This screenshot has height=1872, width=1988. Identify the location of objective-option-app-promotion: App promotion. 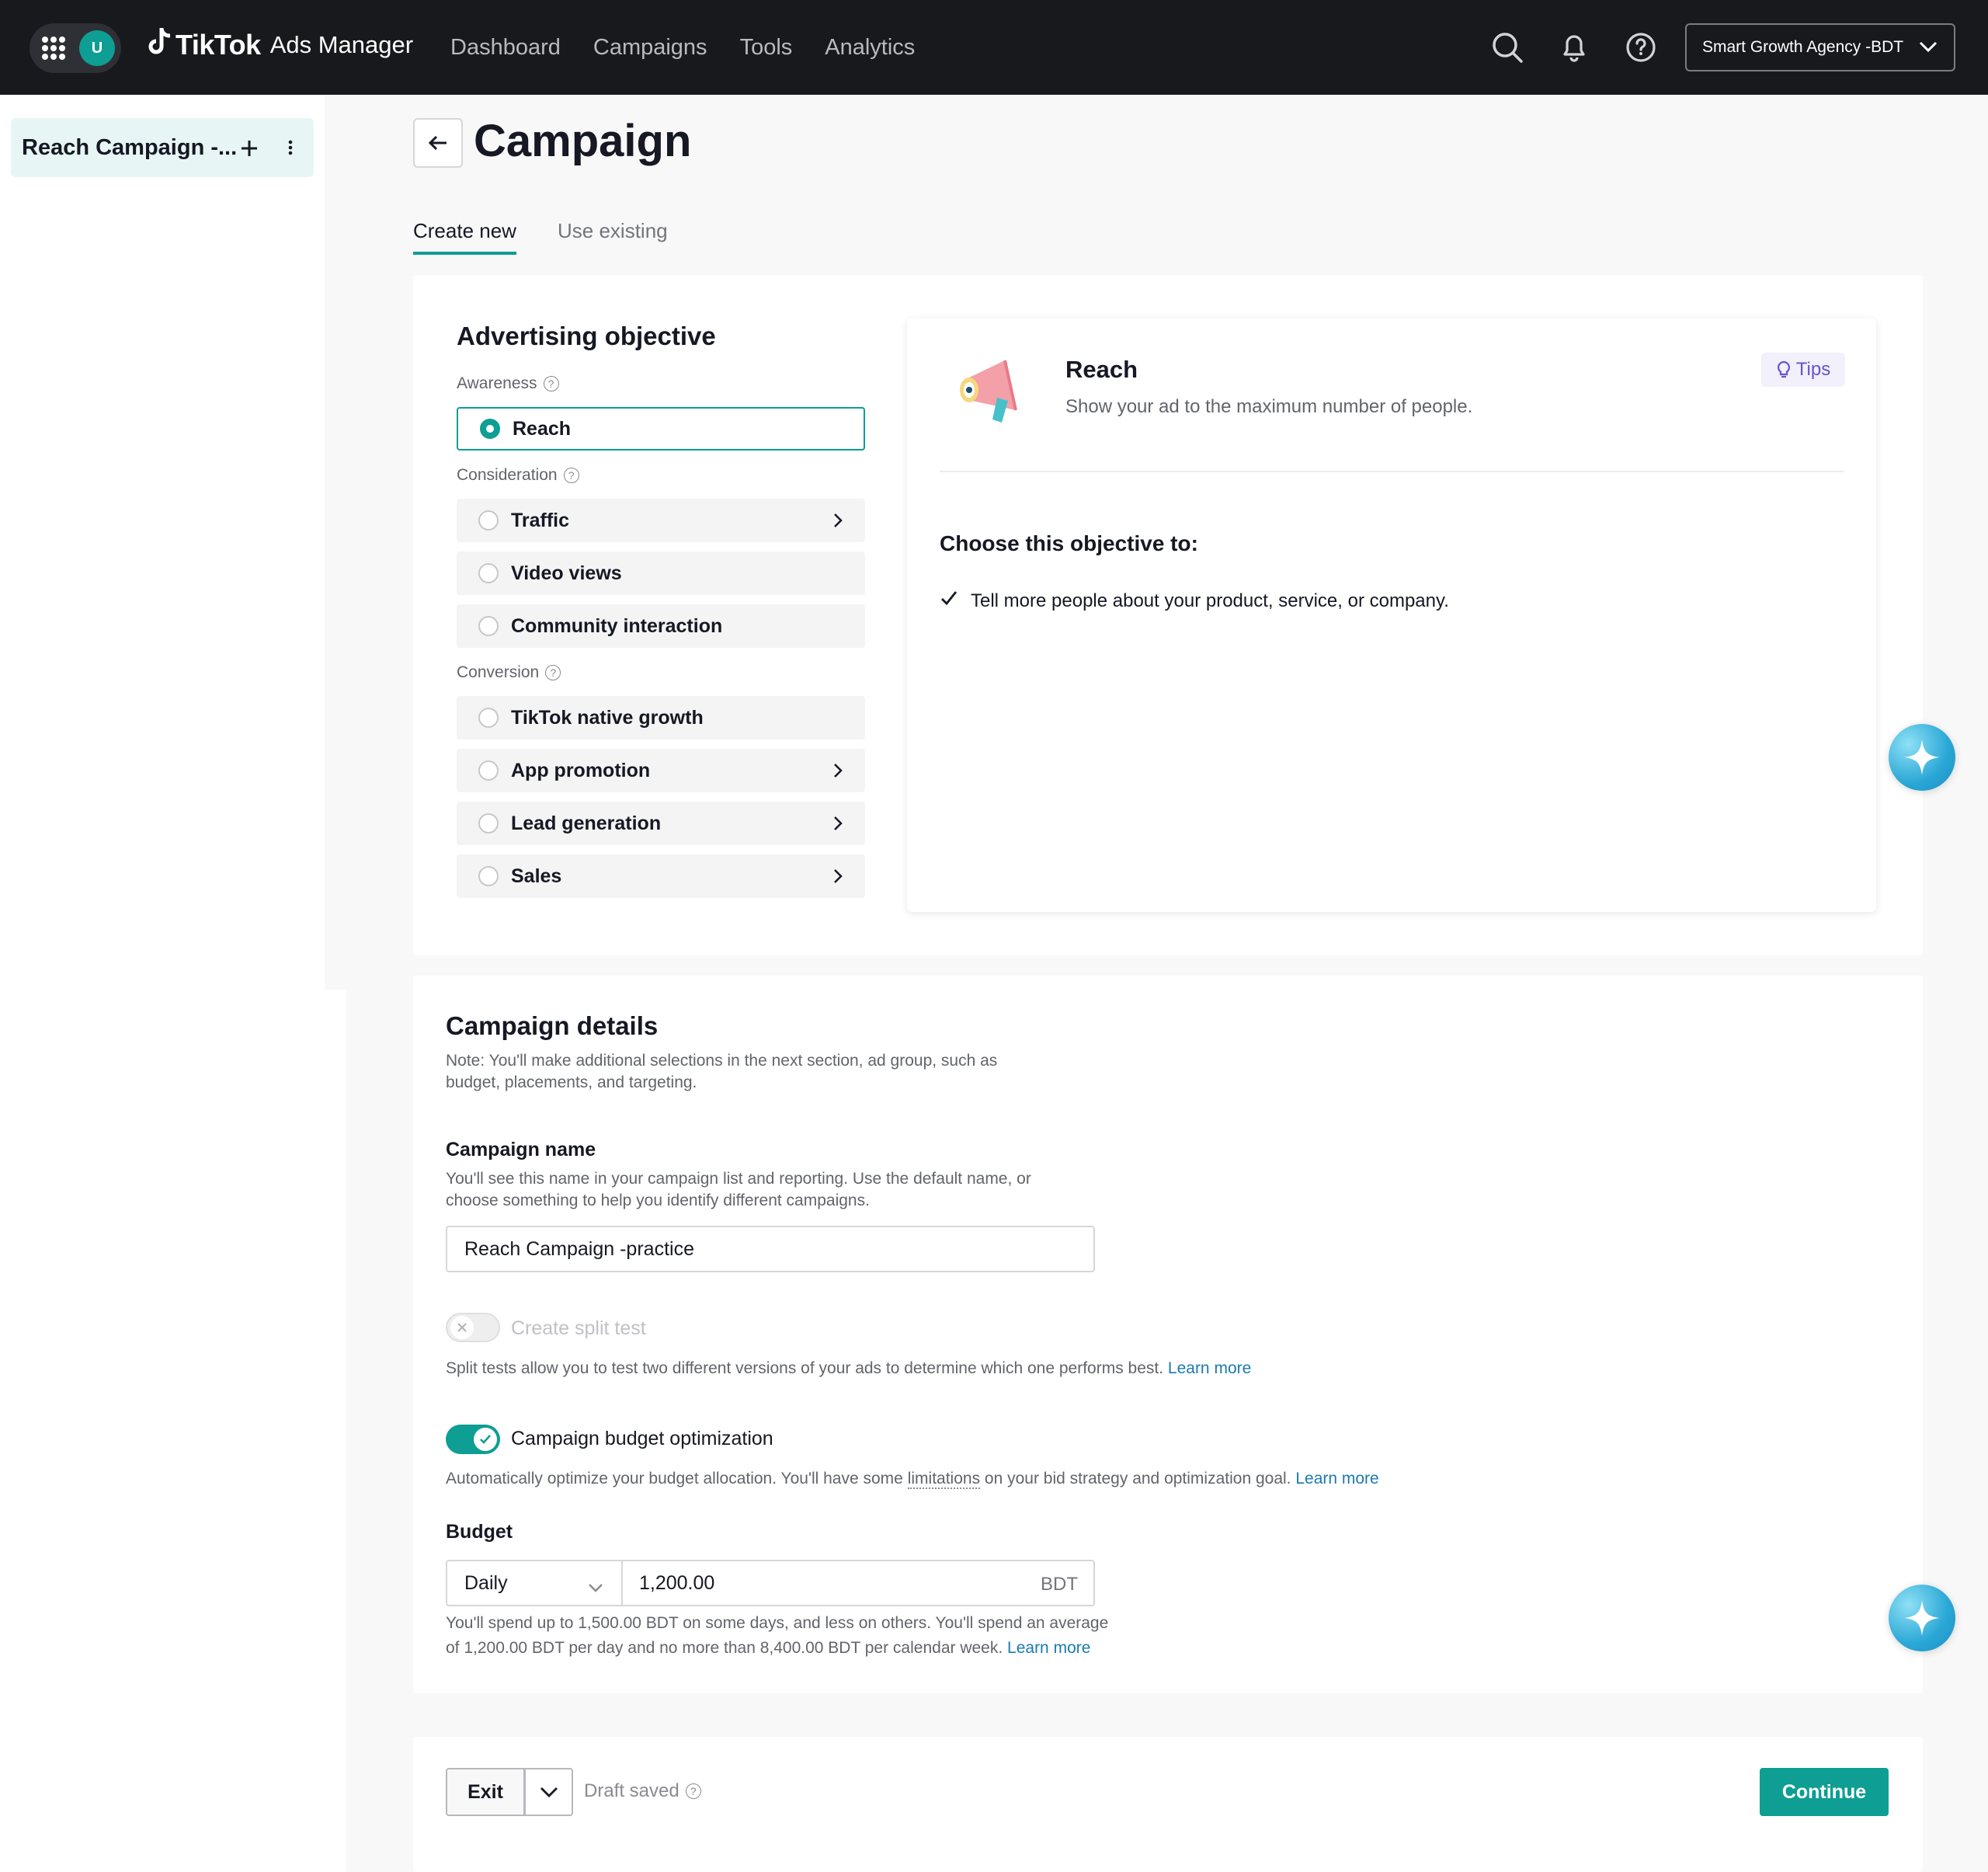
(661, 770).